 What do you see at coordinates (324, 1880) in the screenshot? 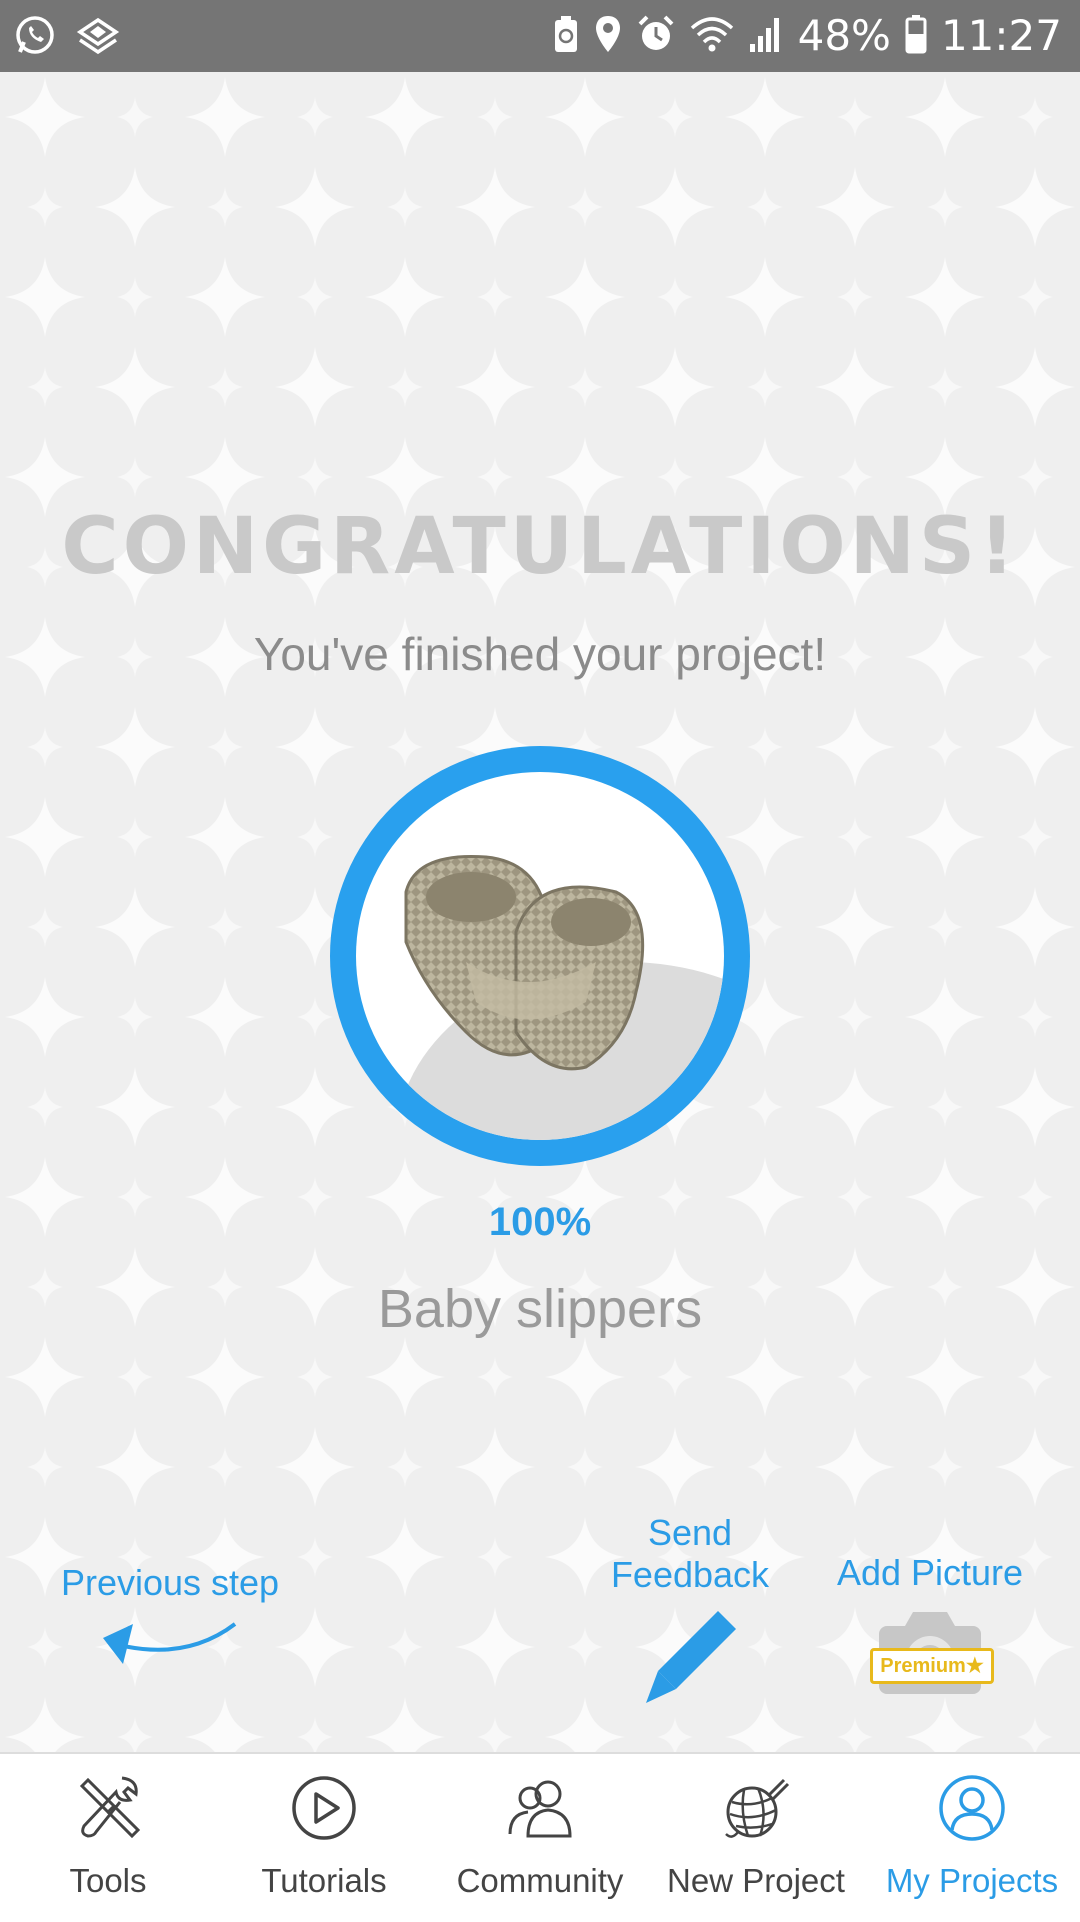
I see `nav-tutorials-label: Tutorials` at bounding box center [324, 1880].